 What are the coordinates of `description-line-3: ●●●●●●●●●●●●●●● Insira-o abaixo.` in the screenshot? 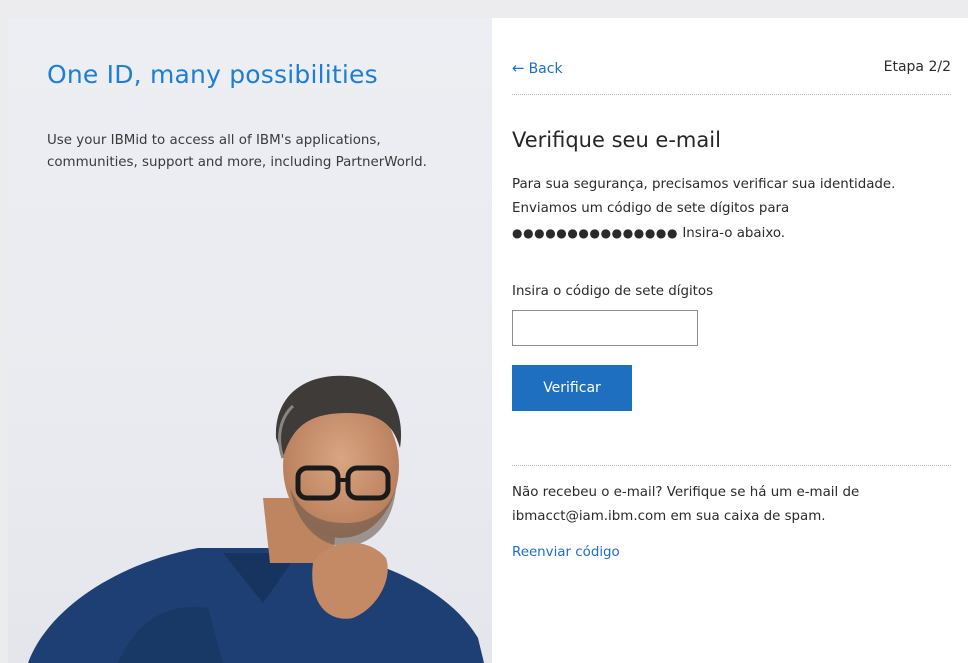 It's located at (732, 233).